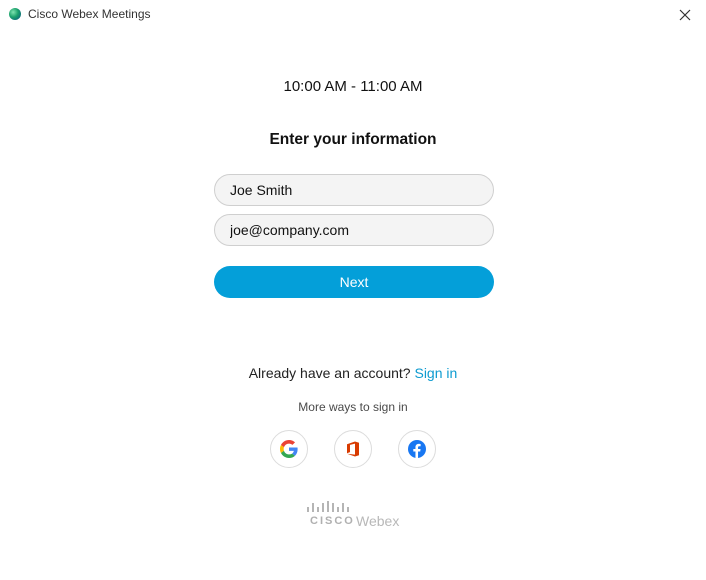  I want to click on close-icon, so click(685, 15).